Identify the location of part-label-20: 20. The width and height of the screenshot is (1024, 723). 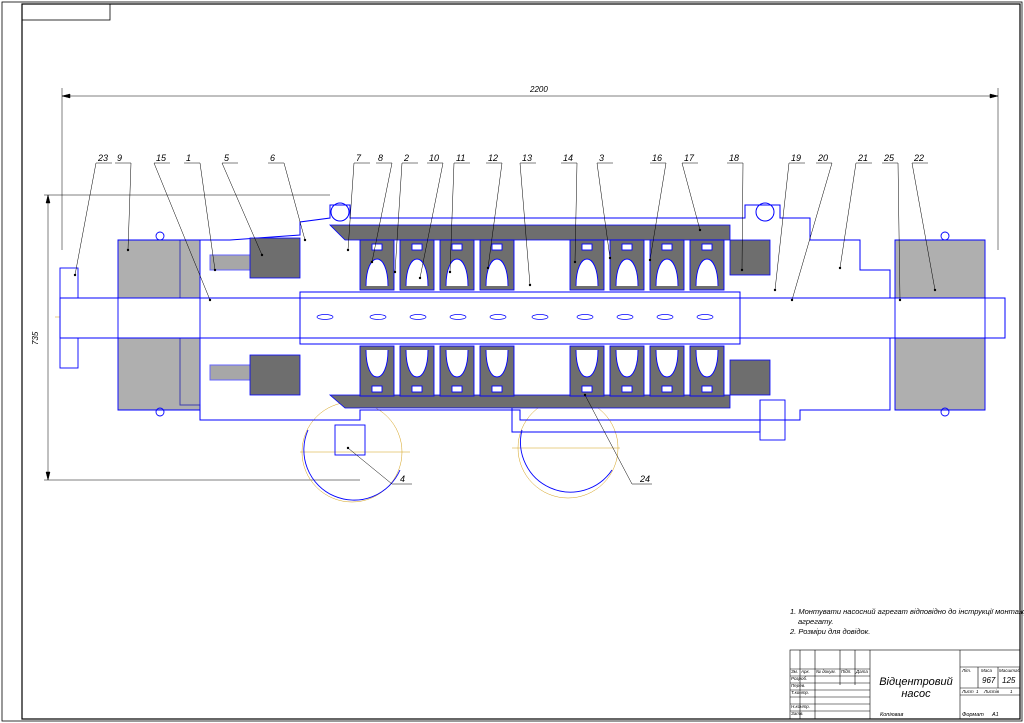
(811, 227).